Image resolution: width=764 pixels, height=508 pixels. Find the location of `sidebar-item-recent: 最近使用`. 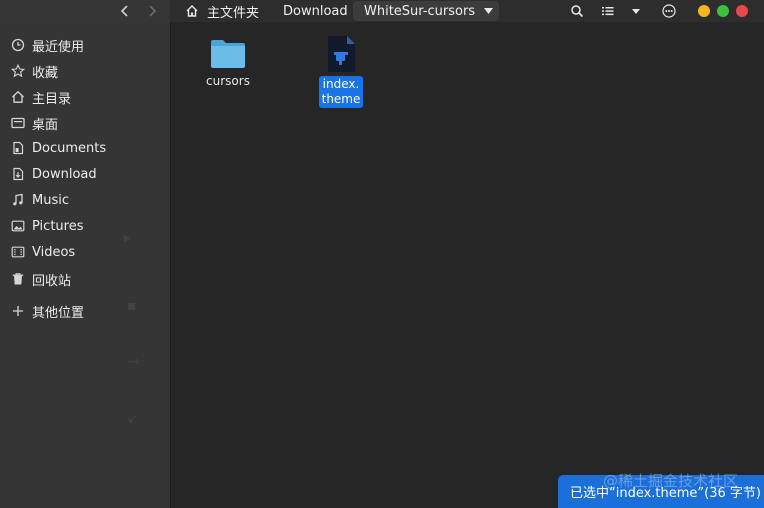

sidebar-item-recent: 最近使用 is located at coordinates (47, 45).